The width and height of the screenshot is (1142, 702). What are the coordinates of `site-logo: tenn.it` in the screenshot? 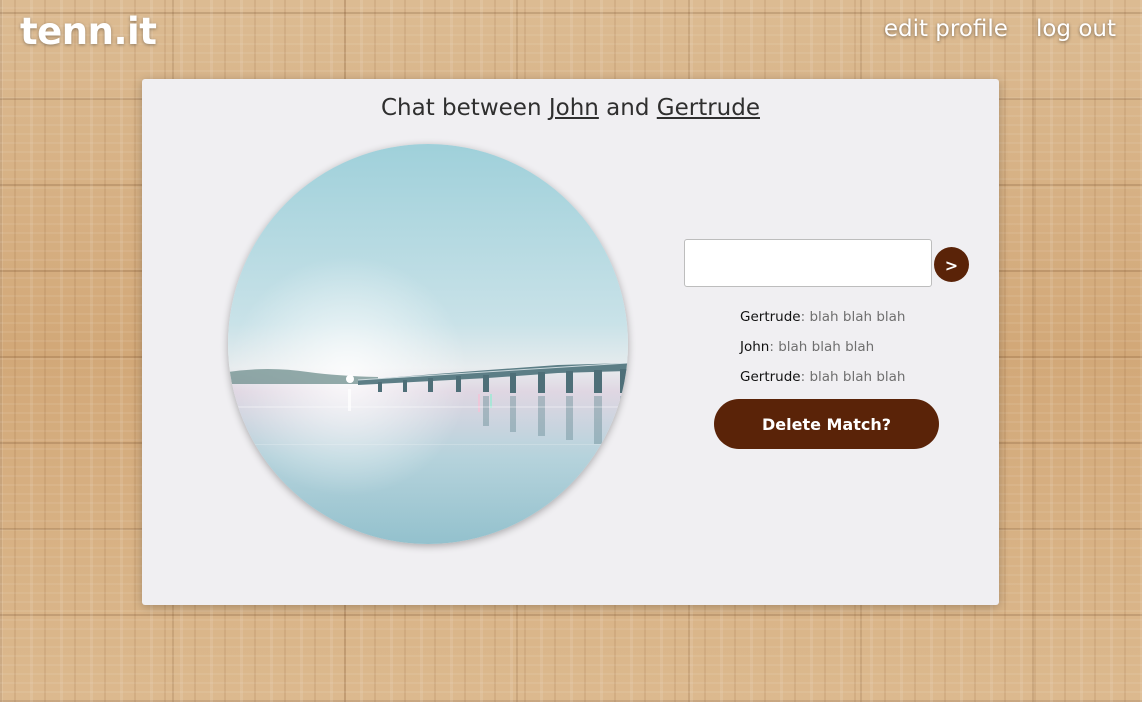 It's located at (88, 31).